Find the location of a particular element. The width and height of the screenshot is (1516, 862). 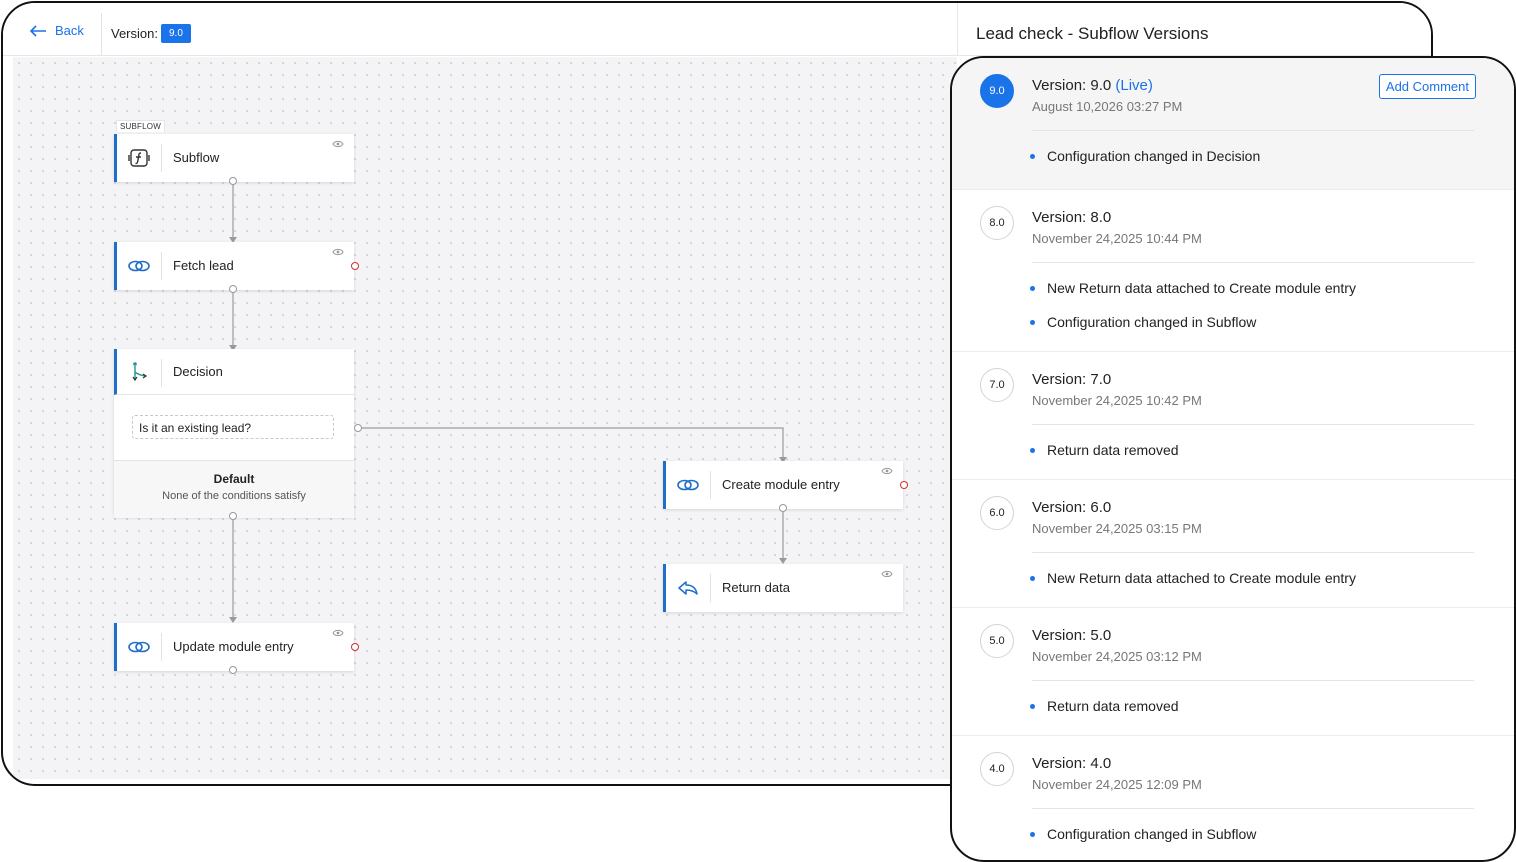

node-create-module-entry: Create module entry is located at coordinates (783, 485).